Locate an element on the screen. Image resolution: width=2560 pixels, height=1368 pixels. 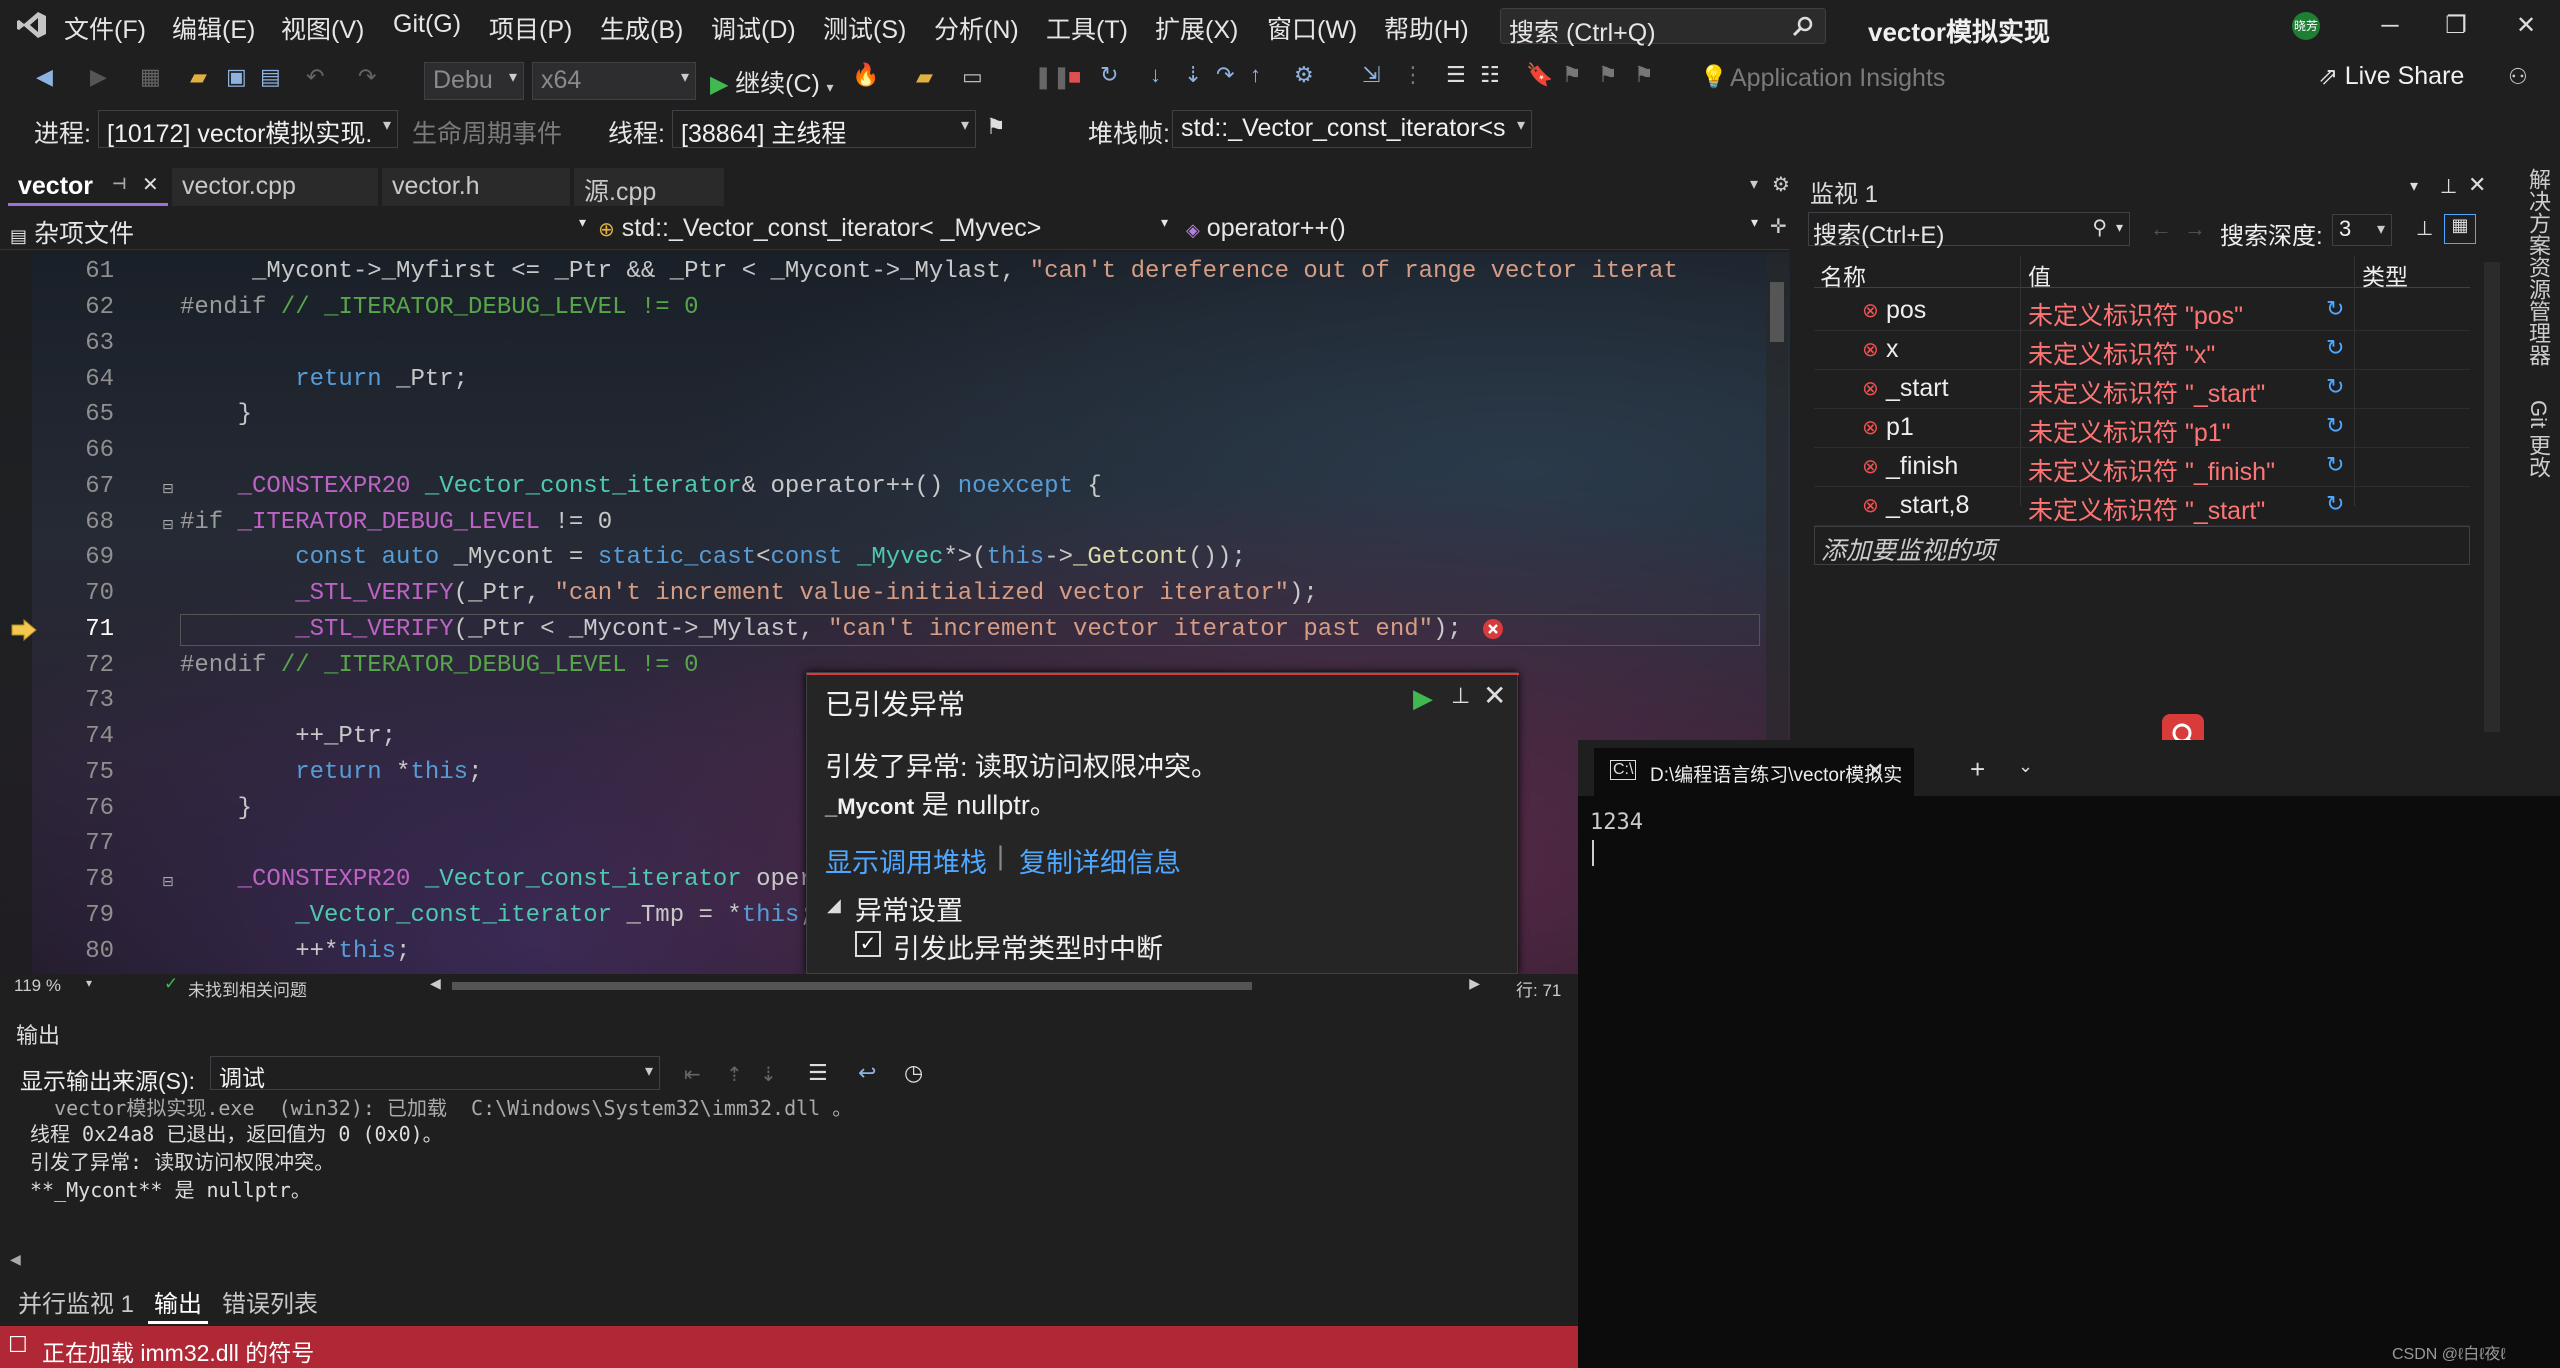
exception-marker-icon is located at coordinates (1493, 629).